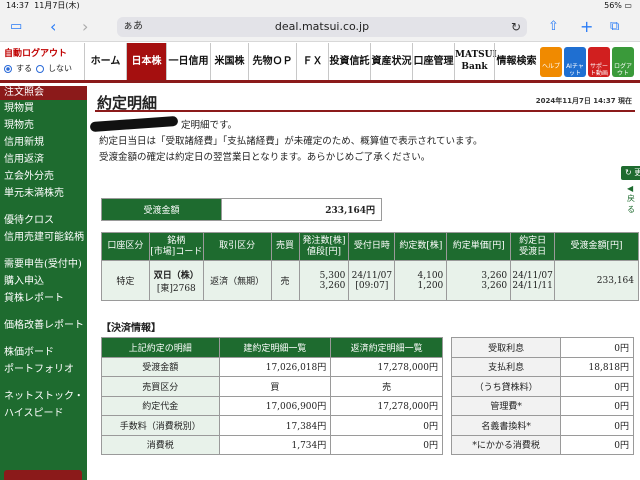  I want to click on nav-matsui-bank: MATSUI Bank, so click(475, 61).